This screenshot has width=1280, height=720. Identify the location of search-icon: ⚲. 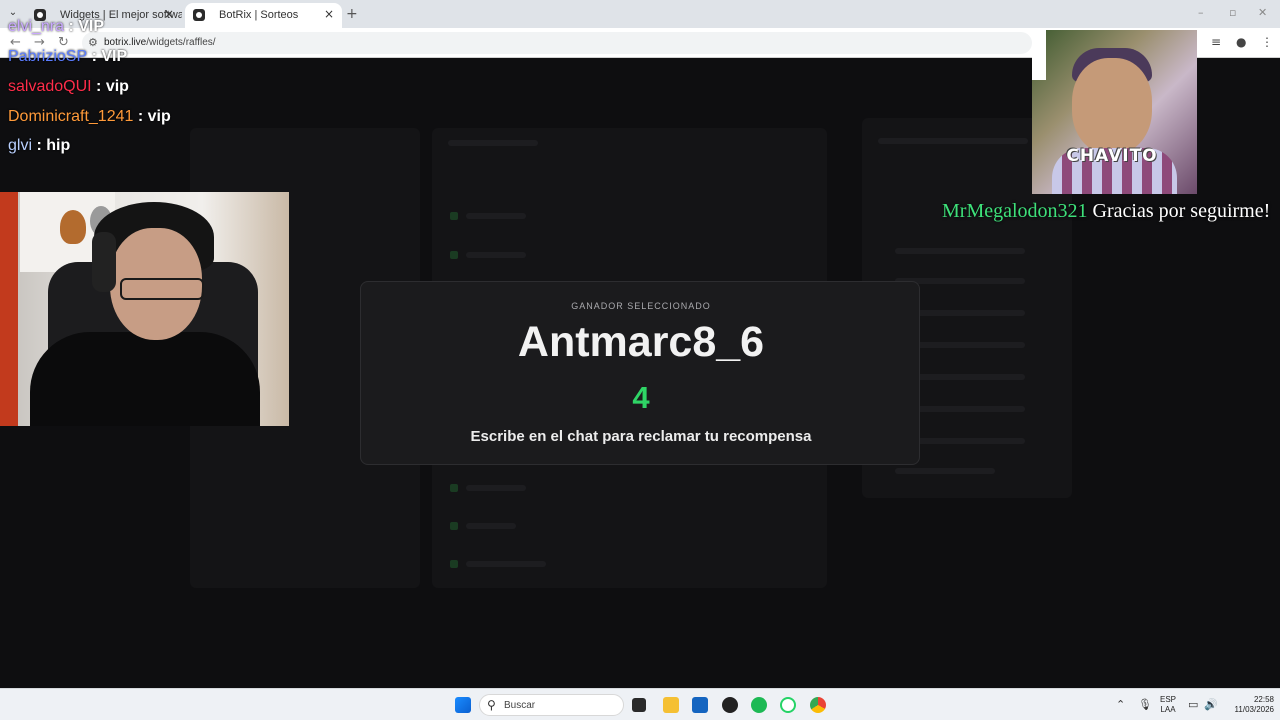
(491, 705).